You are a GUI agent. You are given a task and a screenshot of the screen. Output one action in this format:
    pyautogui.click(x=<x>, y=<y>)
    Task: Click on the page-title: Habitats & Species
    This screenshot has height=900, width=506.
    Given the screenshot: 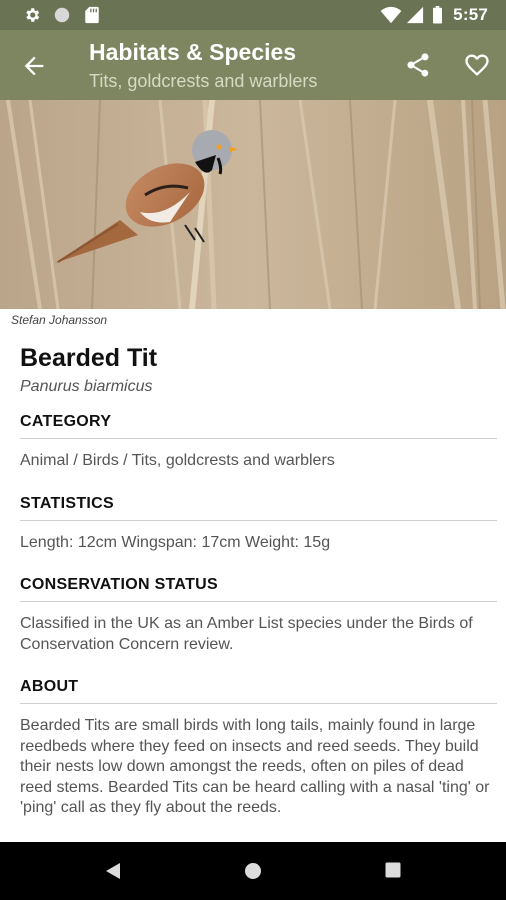 What is the action you would take?
    pyautogui.click(x=193, y=52)
    